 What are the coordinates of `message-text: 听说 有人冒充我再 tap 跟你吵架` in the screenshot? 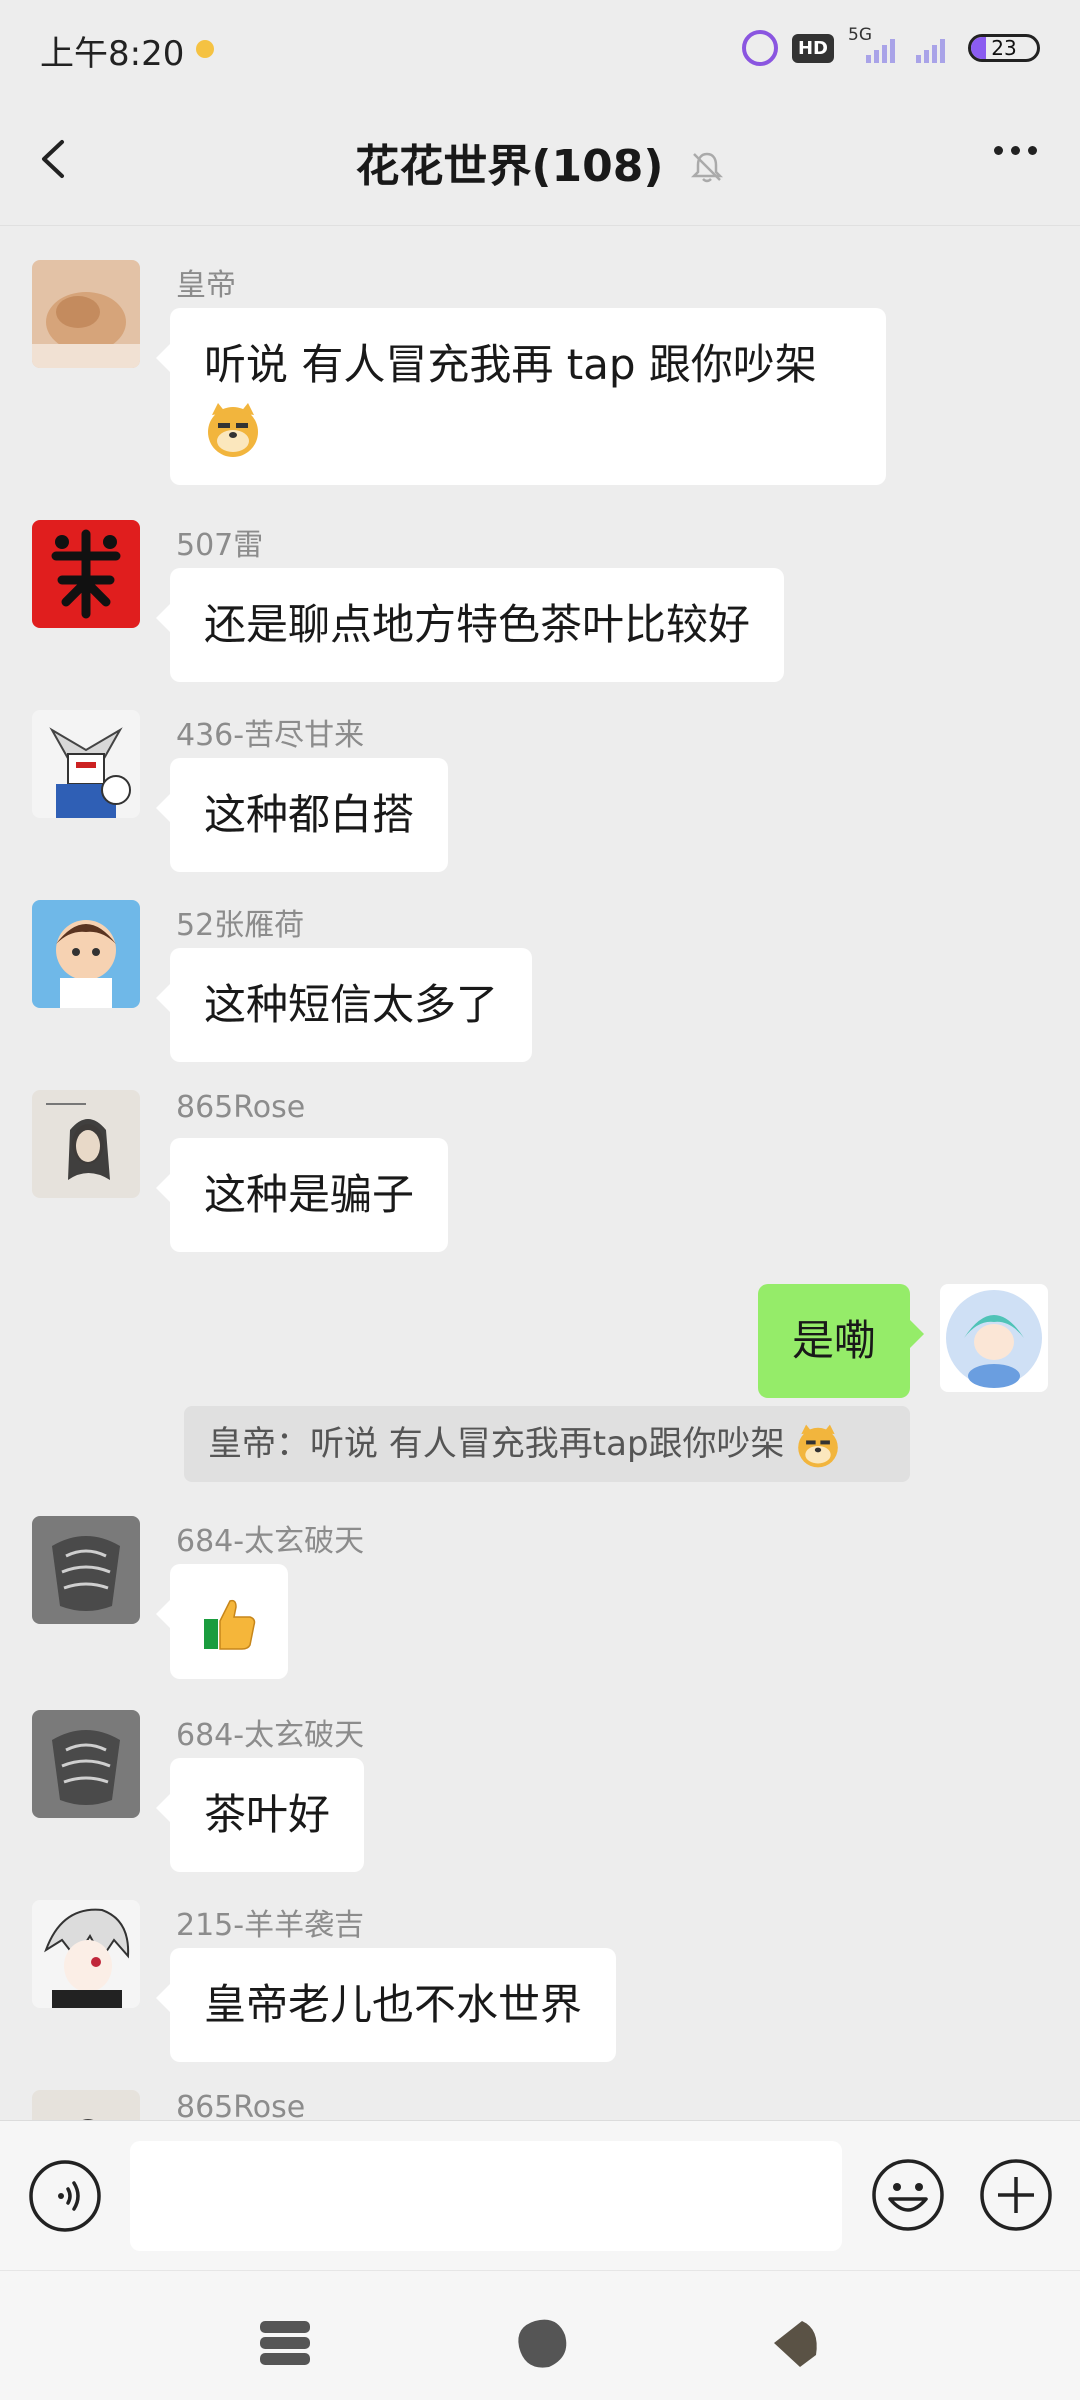 It's located at (510, 364).